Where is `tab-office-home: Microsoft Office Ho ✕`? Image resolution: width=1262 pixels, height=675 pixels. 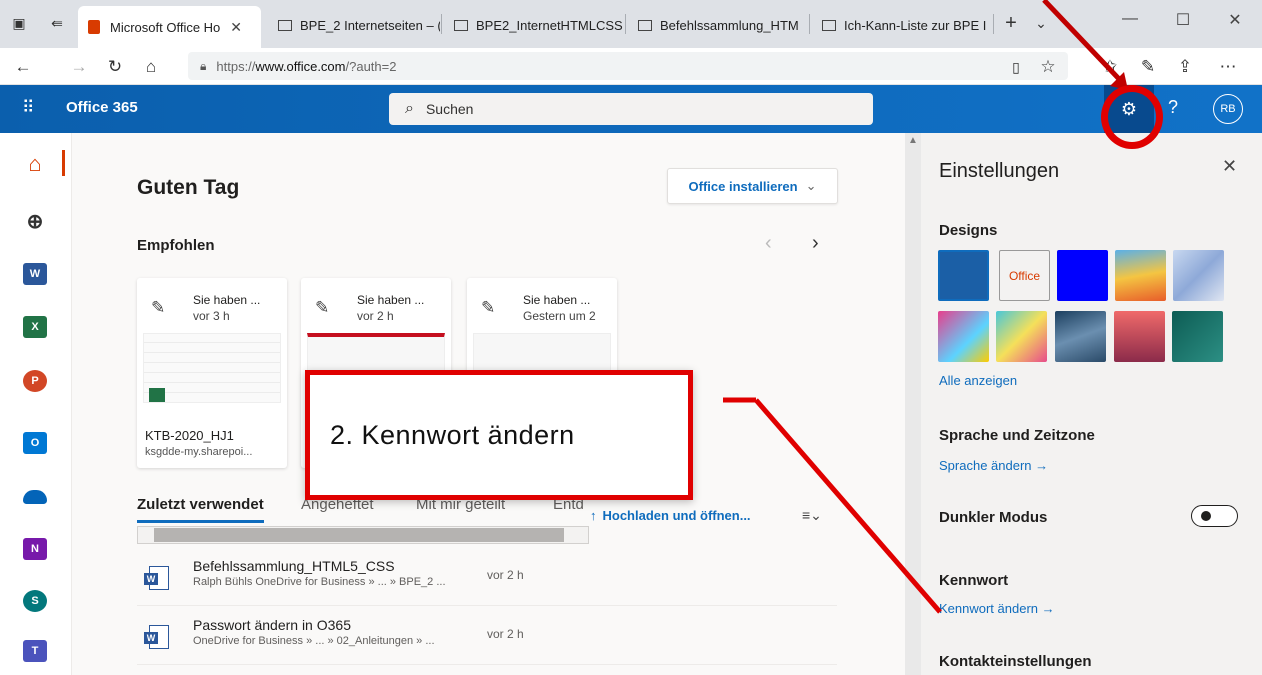
tab-office-home: Microsoft Office Ho ✕ is located at coordinates (169, 27).